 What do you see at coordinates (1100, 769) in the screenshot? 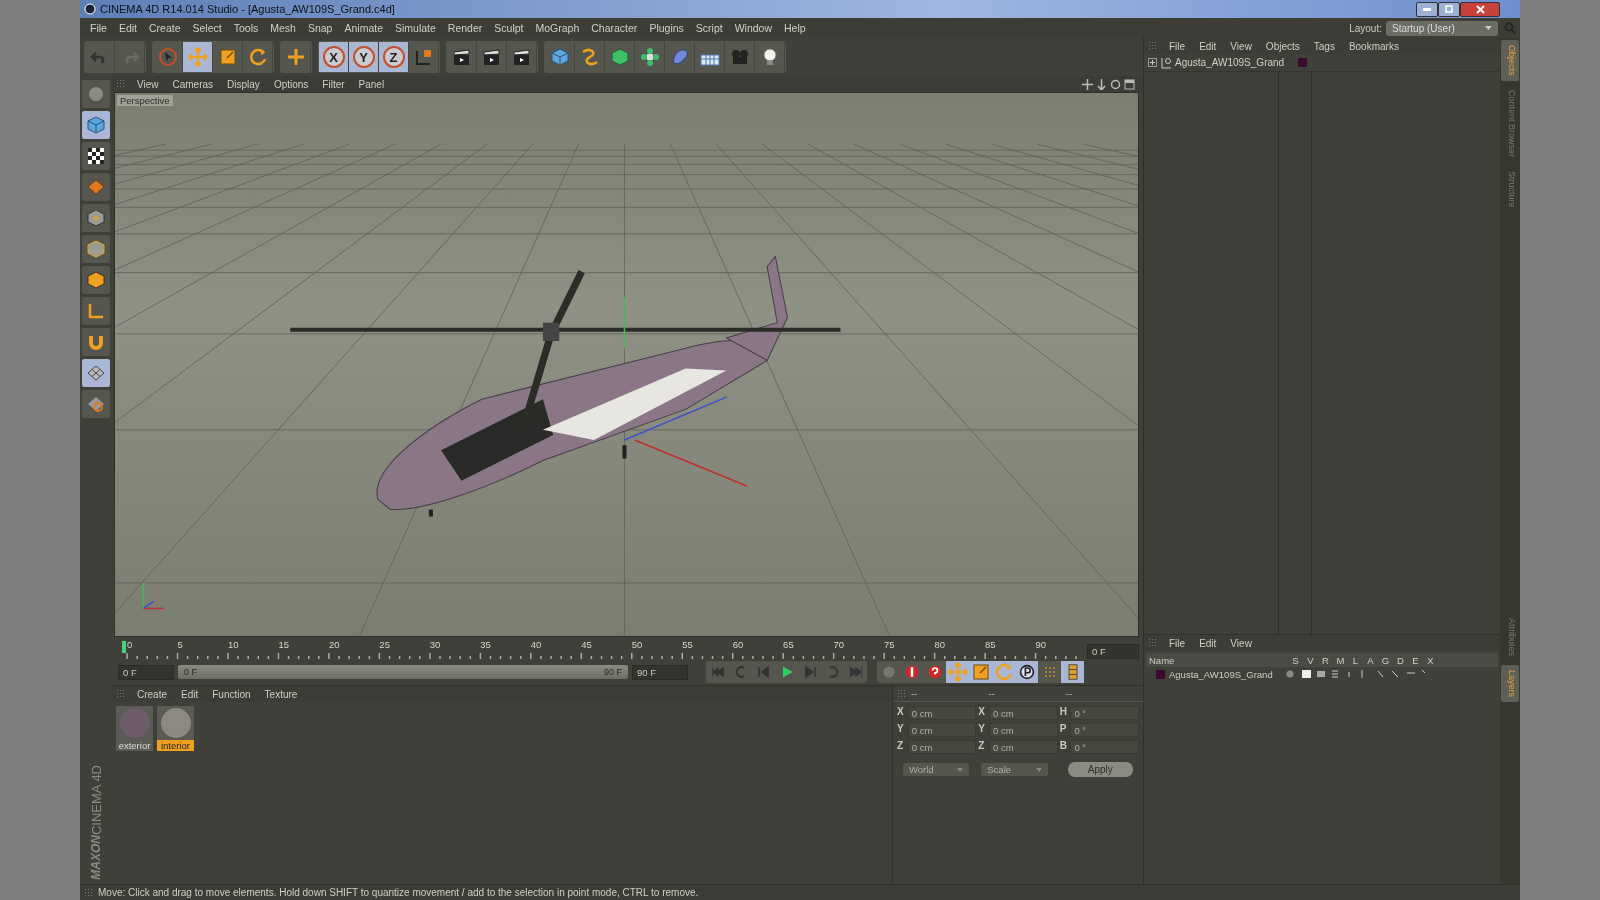
I see `apply-button: Apply` at bounding box center [1100, 769].